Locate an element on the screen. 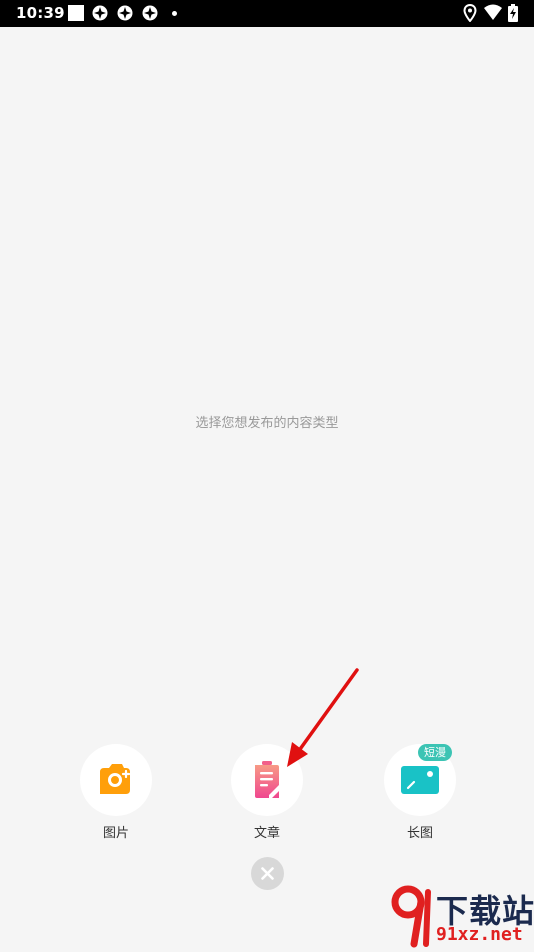 The image size is (534, 952). camera-icon is located at coordinates (115, 779).